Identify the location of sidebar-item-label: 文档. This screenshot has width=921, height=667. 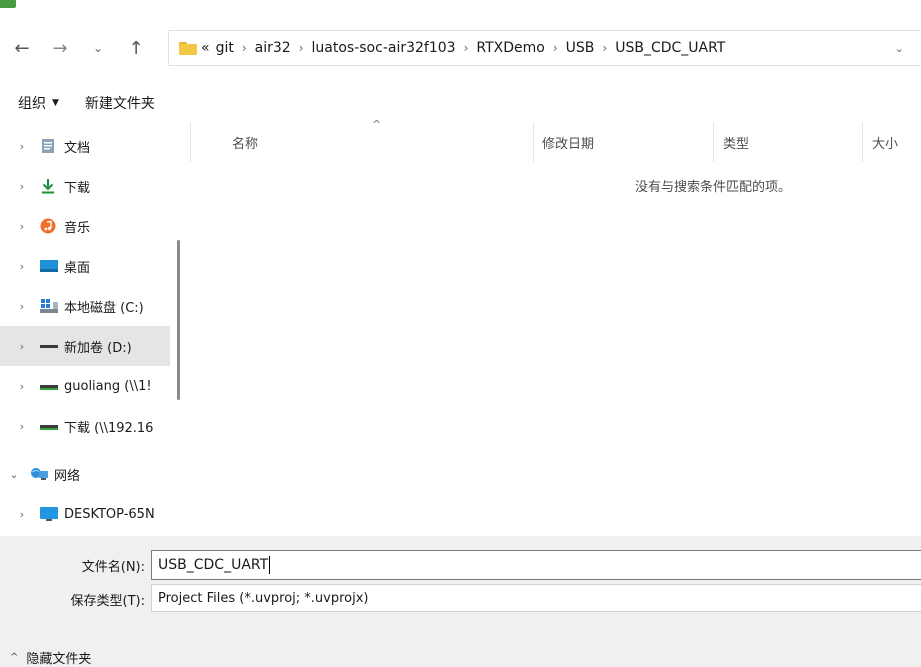
(77, 146).